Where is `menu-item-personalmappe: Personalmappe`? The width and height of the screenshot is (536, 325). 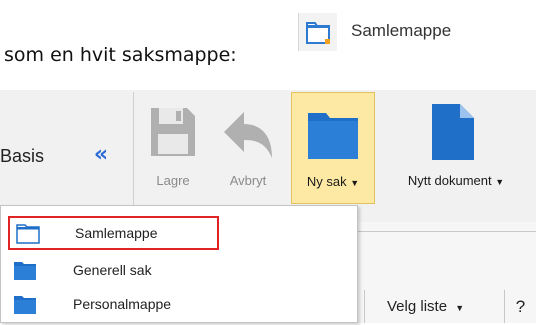 menu-item-personalmappe: Personalmappe is located at coordinates (175, 304).